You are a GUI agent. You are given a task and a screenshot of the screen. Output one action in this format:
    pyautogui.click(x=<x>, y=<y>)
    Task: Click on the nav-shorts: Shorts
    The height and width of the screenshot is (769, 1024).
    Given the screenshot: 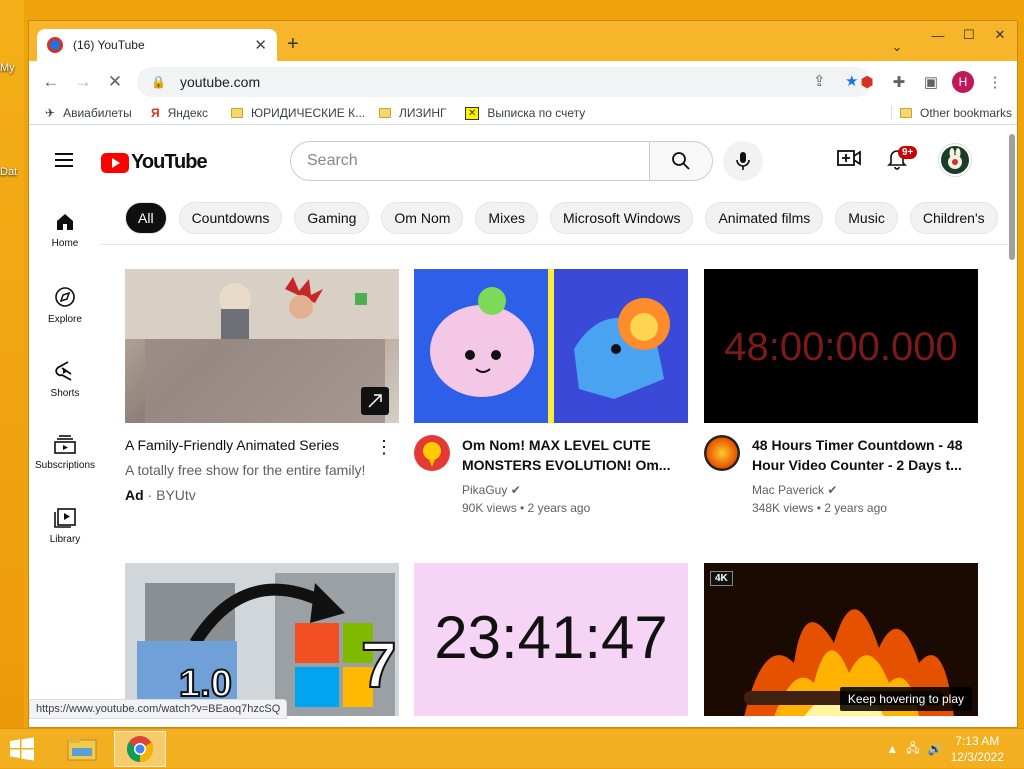 What is the action you would take?
    pyautogui.click(x=65, y=379)
    